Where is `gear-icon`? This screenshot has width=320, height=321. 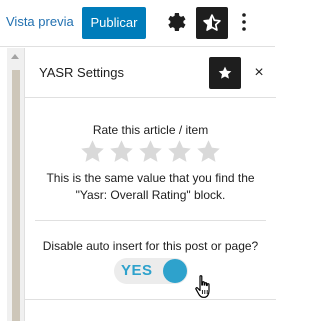
gear-icon is located at coordinates (177, 22).